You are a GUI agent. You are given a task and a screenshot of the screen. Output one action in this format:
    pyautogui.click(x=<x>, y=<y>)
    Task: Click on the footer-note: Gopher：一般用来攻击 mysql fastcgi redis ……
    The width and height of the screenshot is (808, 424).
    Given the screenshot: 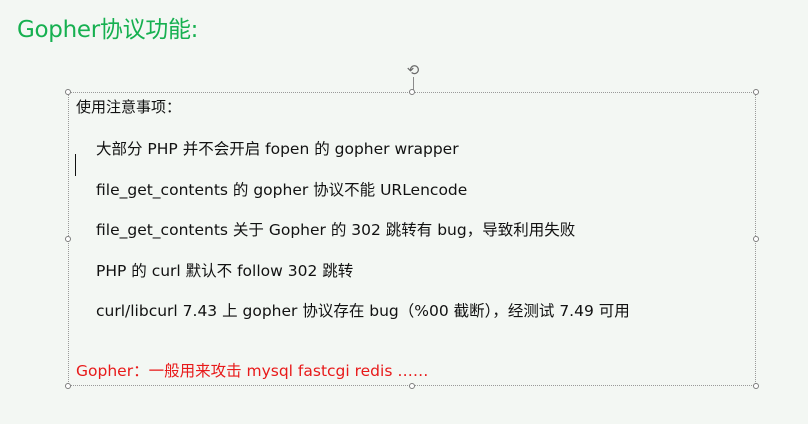 What is the action you would take?
    pyautogui.click(x=252, y=371)
    